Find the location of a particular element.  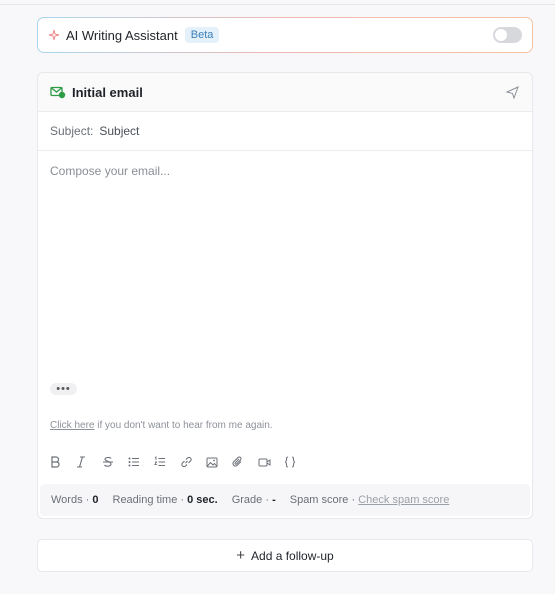

code-braces-icon is located at coordinates (297, 462).